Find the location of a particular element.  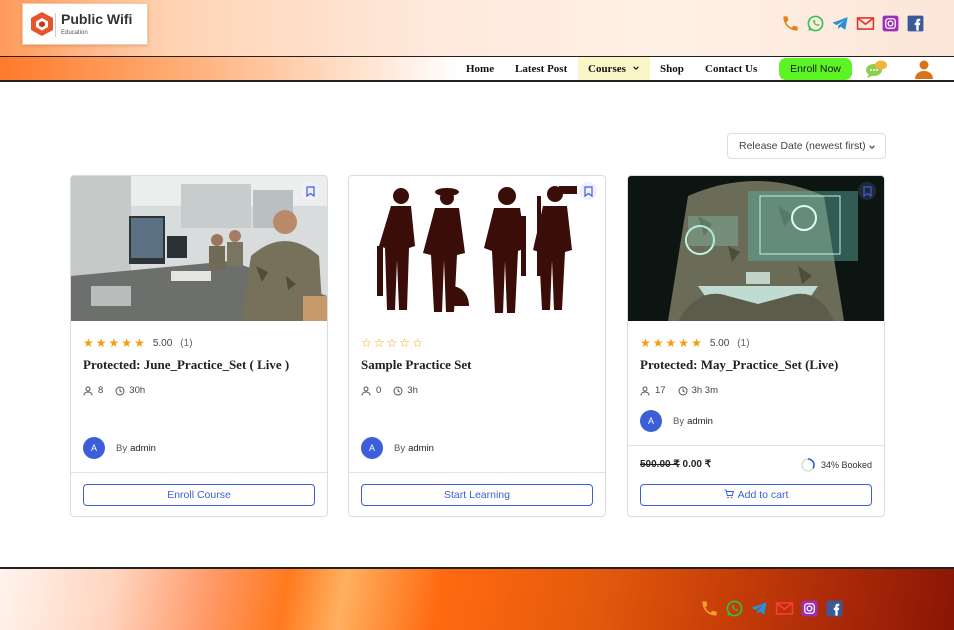

course-meta: 0 3h is located at coordinates (389, 390).